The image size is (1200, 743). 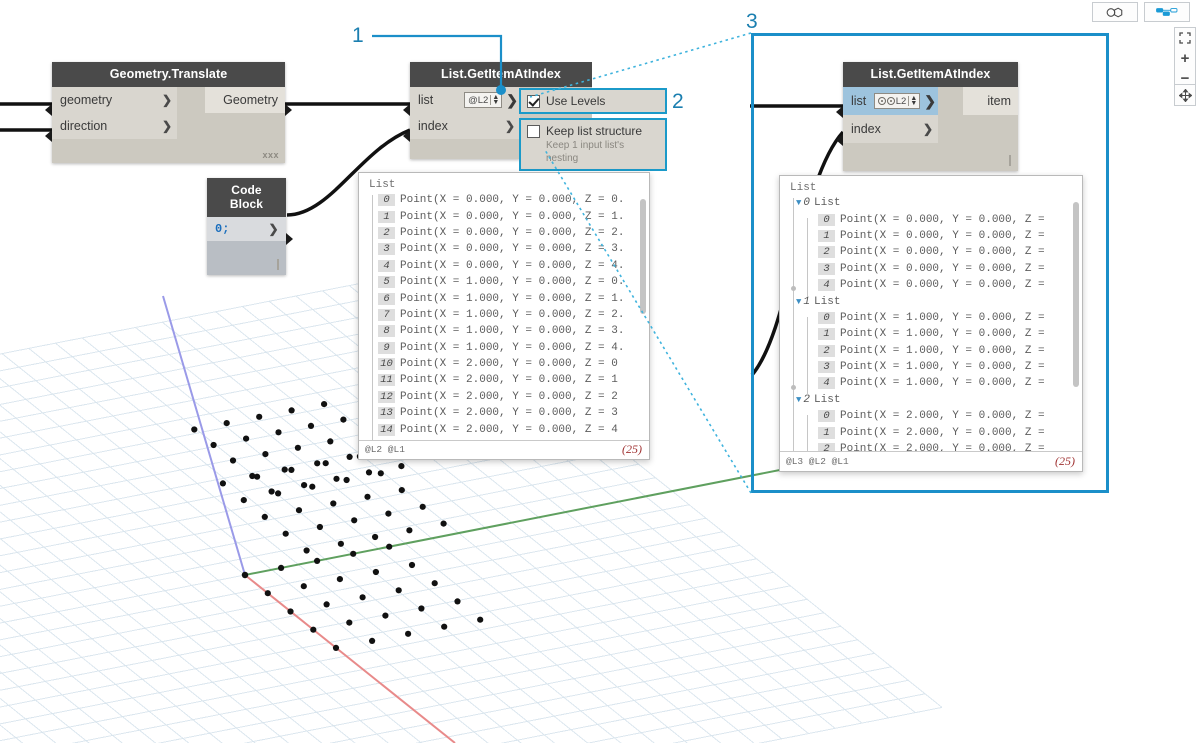 What do you see at coordinates (508, 266) in the screenshot?
I see `preview-row: 4 Point(X = 0.000, Y = 0.000, Z = 4.` at bounding box center [508, 266].